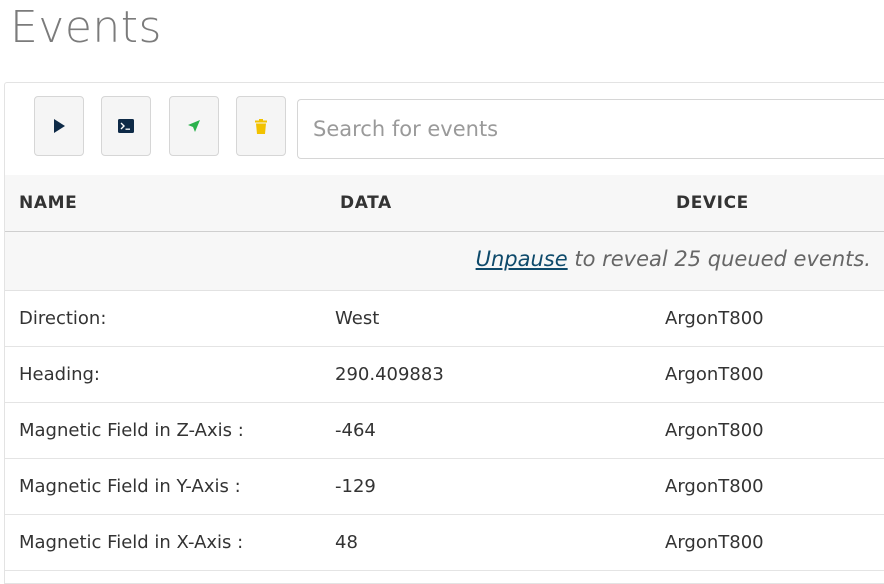  Describe the element at coordinates (719, 259) in the screenshot. I see `queued-events-text: to reveal 25 queued events.` at that location.